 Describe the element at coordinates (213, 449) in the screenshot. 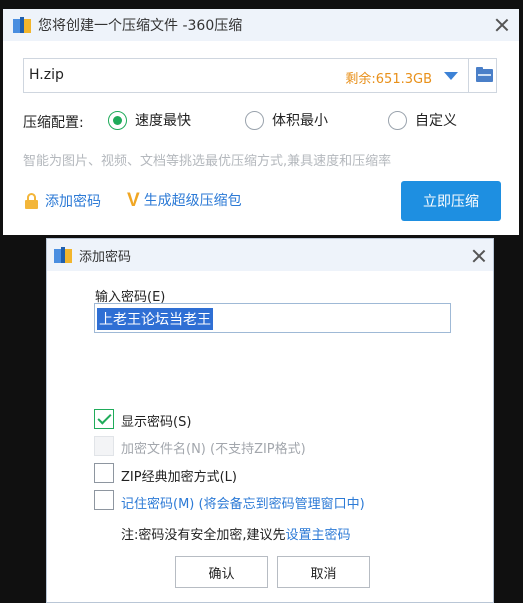

I see `encrypt-filenames-label: 加密文件名(N) (不支持ZIP格式)` at that location.